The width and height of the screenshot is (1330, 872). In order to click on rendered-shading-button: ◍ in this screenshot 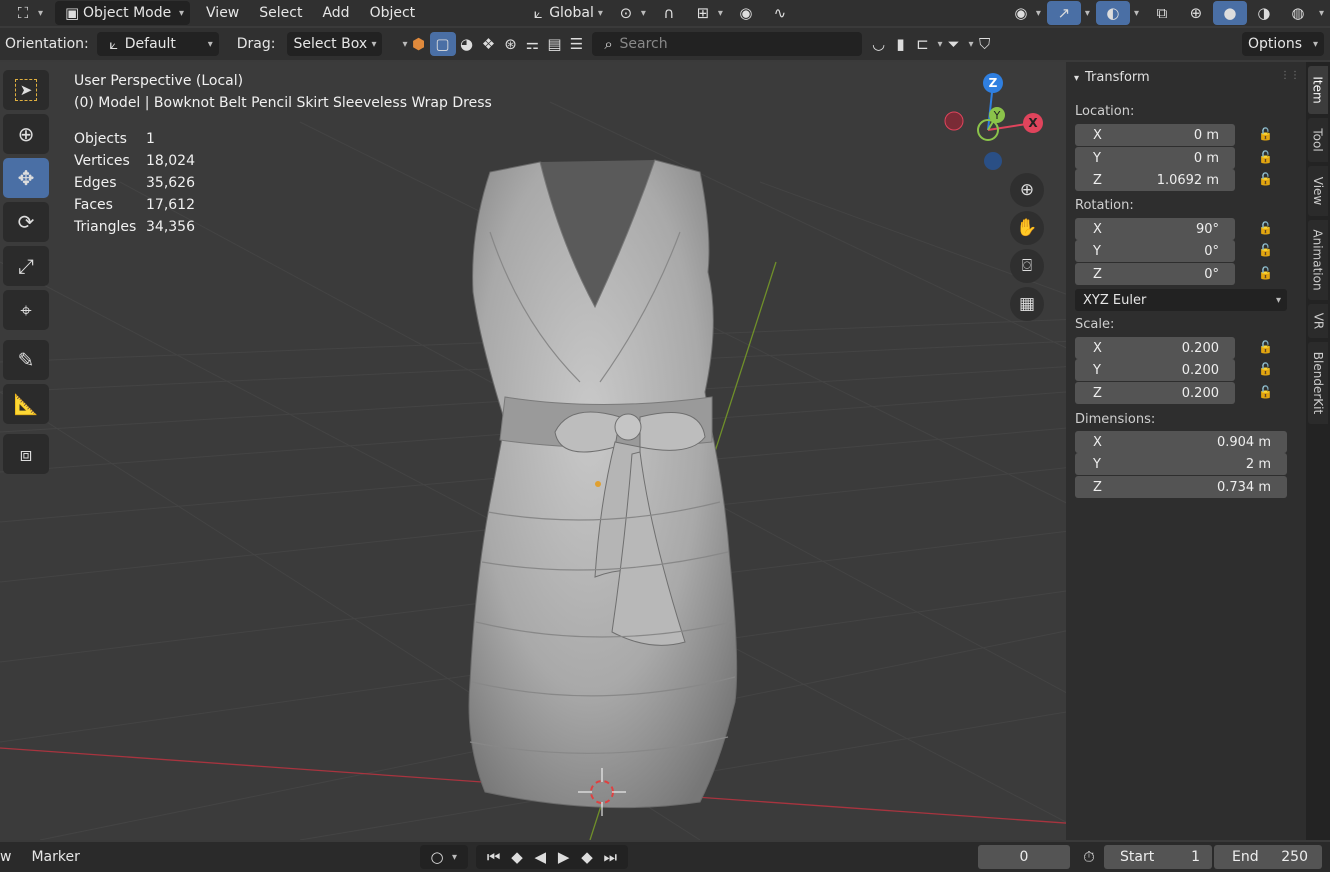, I will do `click(1298, 13)`.